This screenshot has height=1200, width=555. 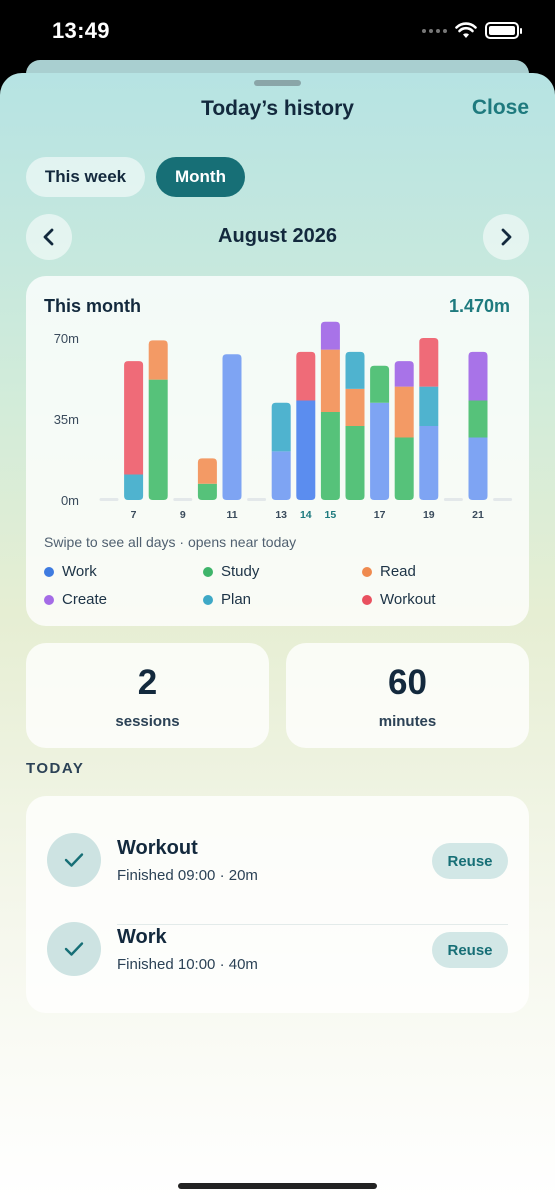 What do you see at coordinates (407, 682) in the screenshot?
I see `minutes-value: 60` at bounding box center [407, 682].